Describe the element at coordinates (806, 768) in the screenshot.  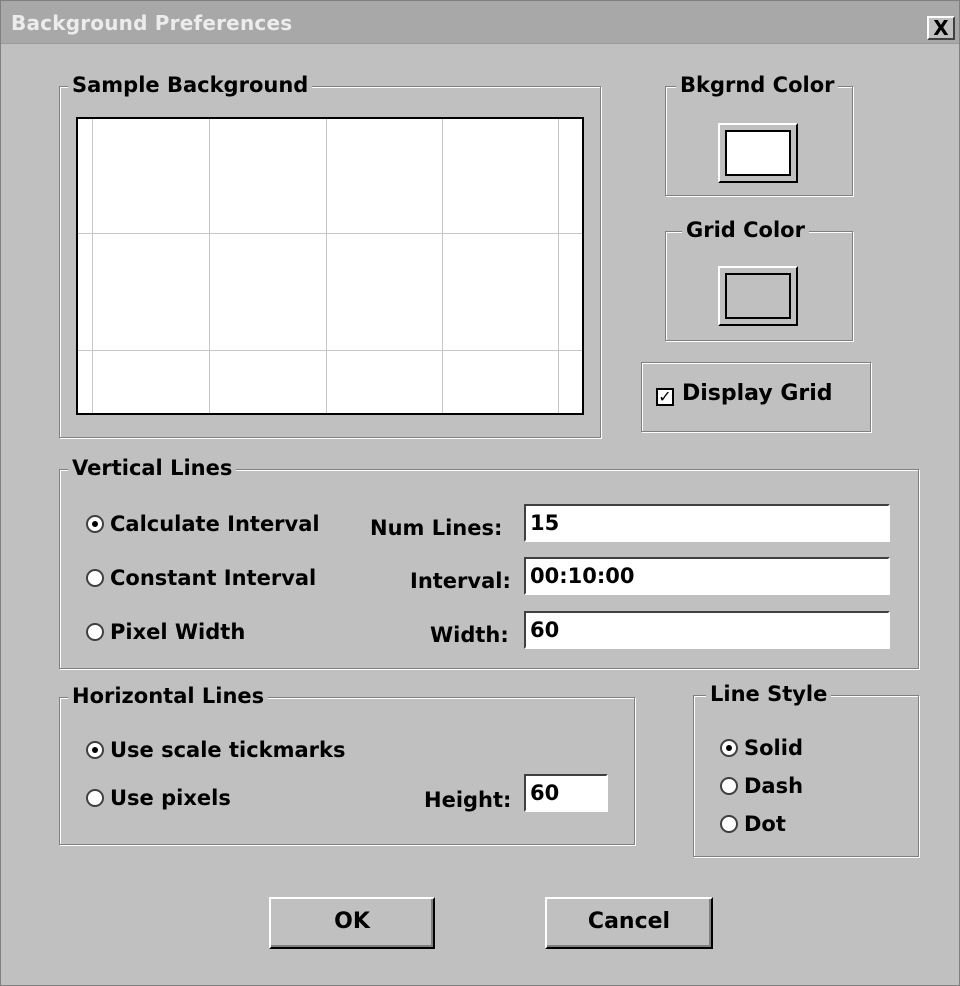
I see `line-style-group: Line Style Solid Dash Dot` at that location.